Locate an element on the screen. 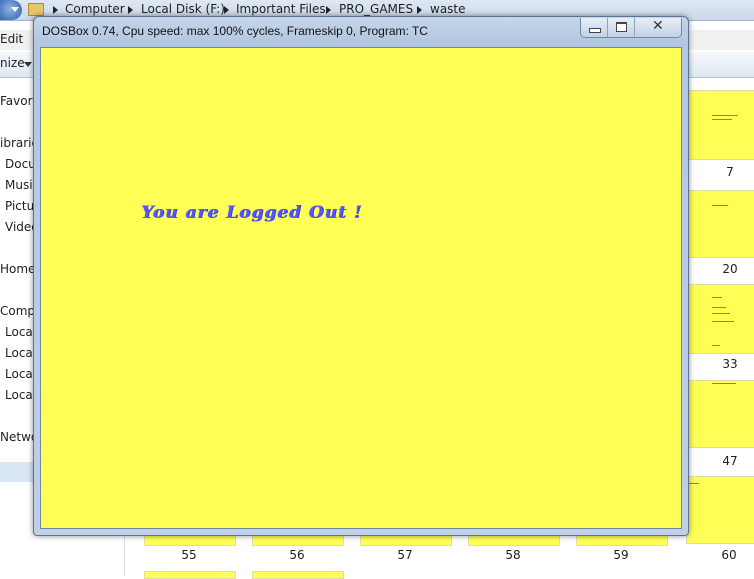 This screenshot has height=579, width=754. maximize-button is located at coordinates (621, 27).